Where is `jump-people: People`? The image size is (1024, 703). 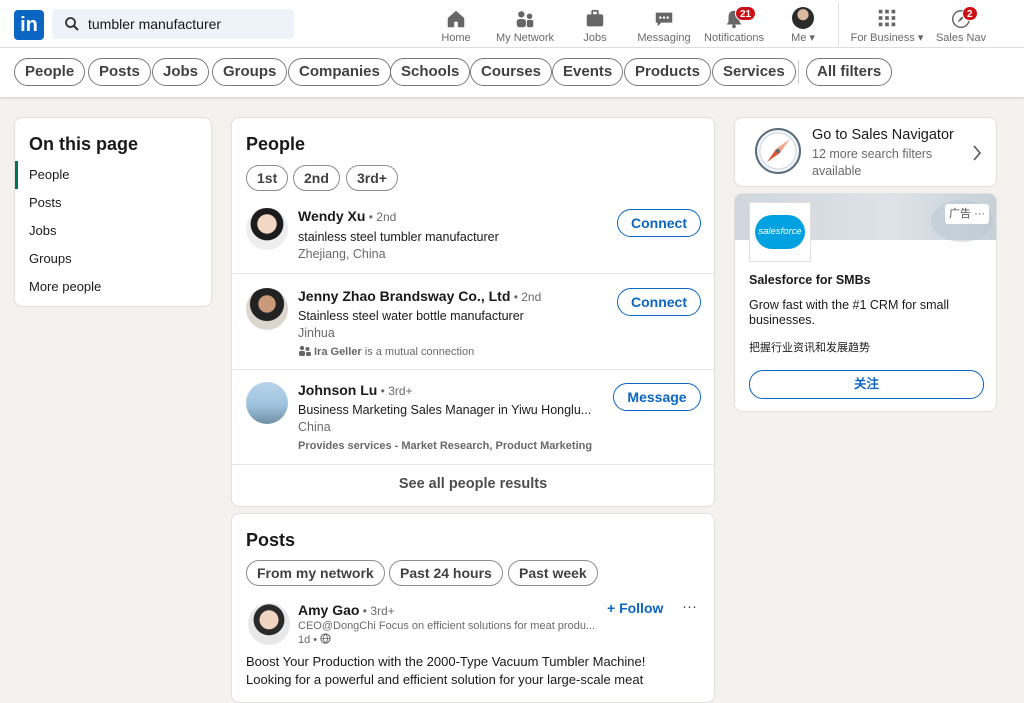 jump-people: People is located at coordinates (49, 174).